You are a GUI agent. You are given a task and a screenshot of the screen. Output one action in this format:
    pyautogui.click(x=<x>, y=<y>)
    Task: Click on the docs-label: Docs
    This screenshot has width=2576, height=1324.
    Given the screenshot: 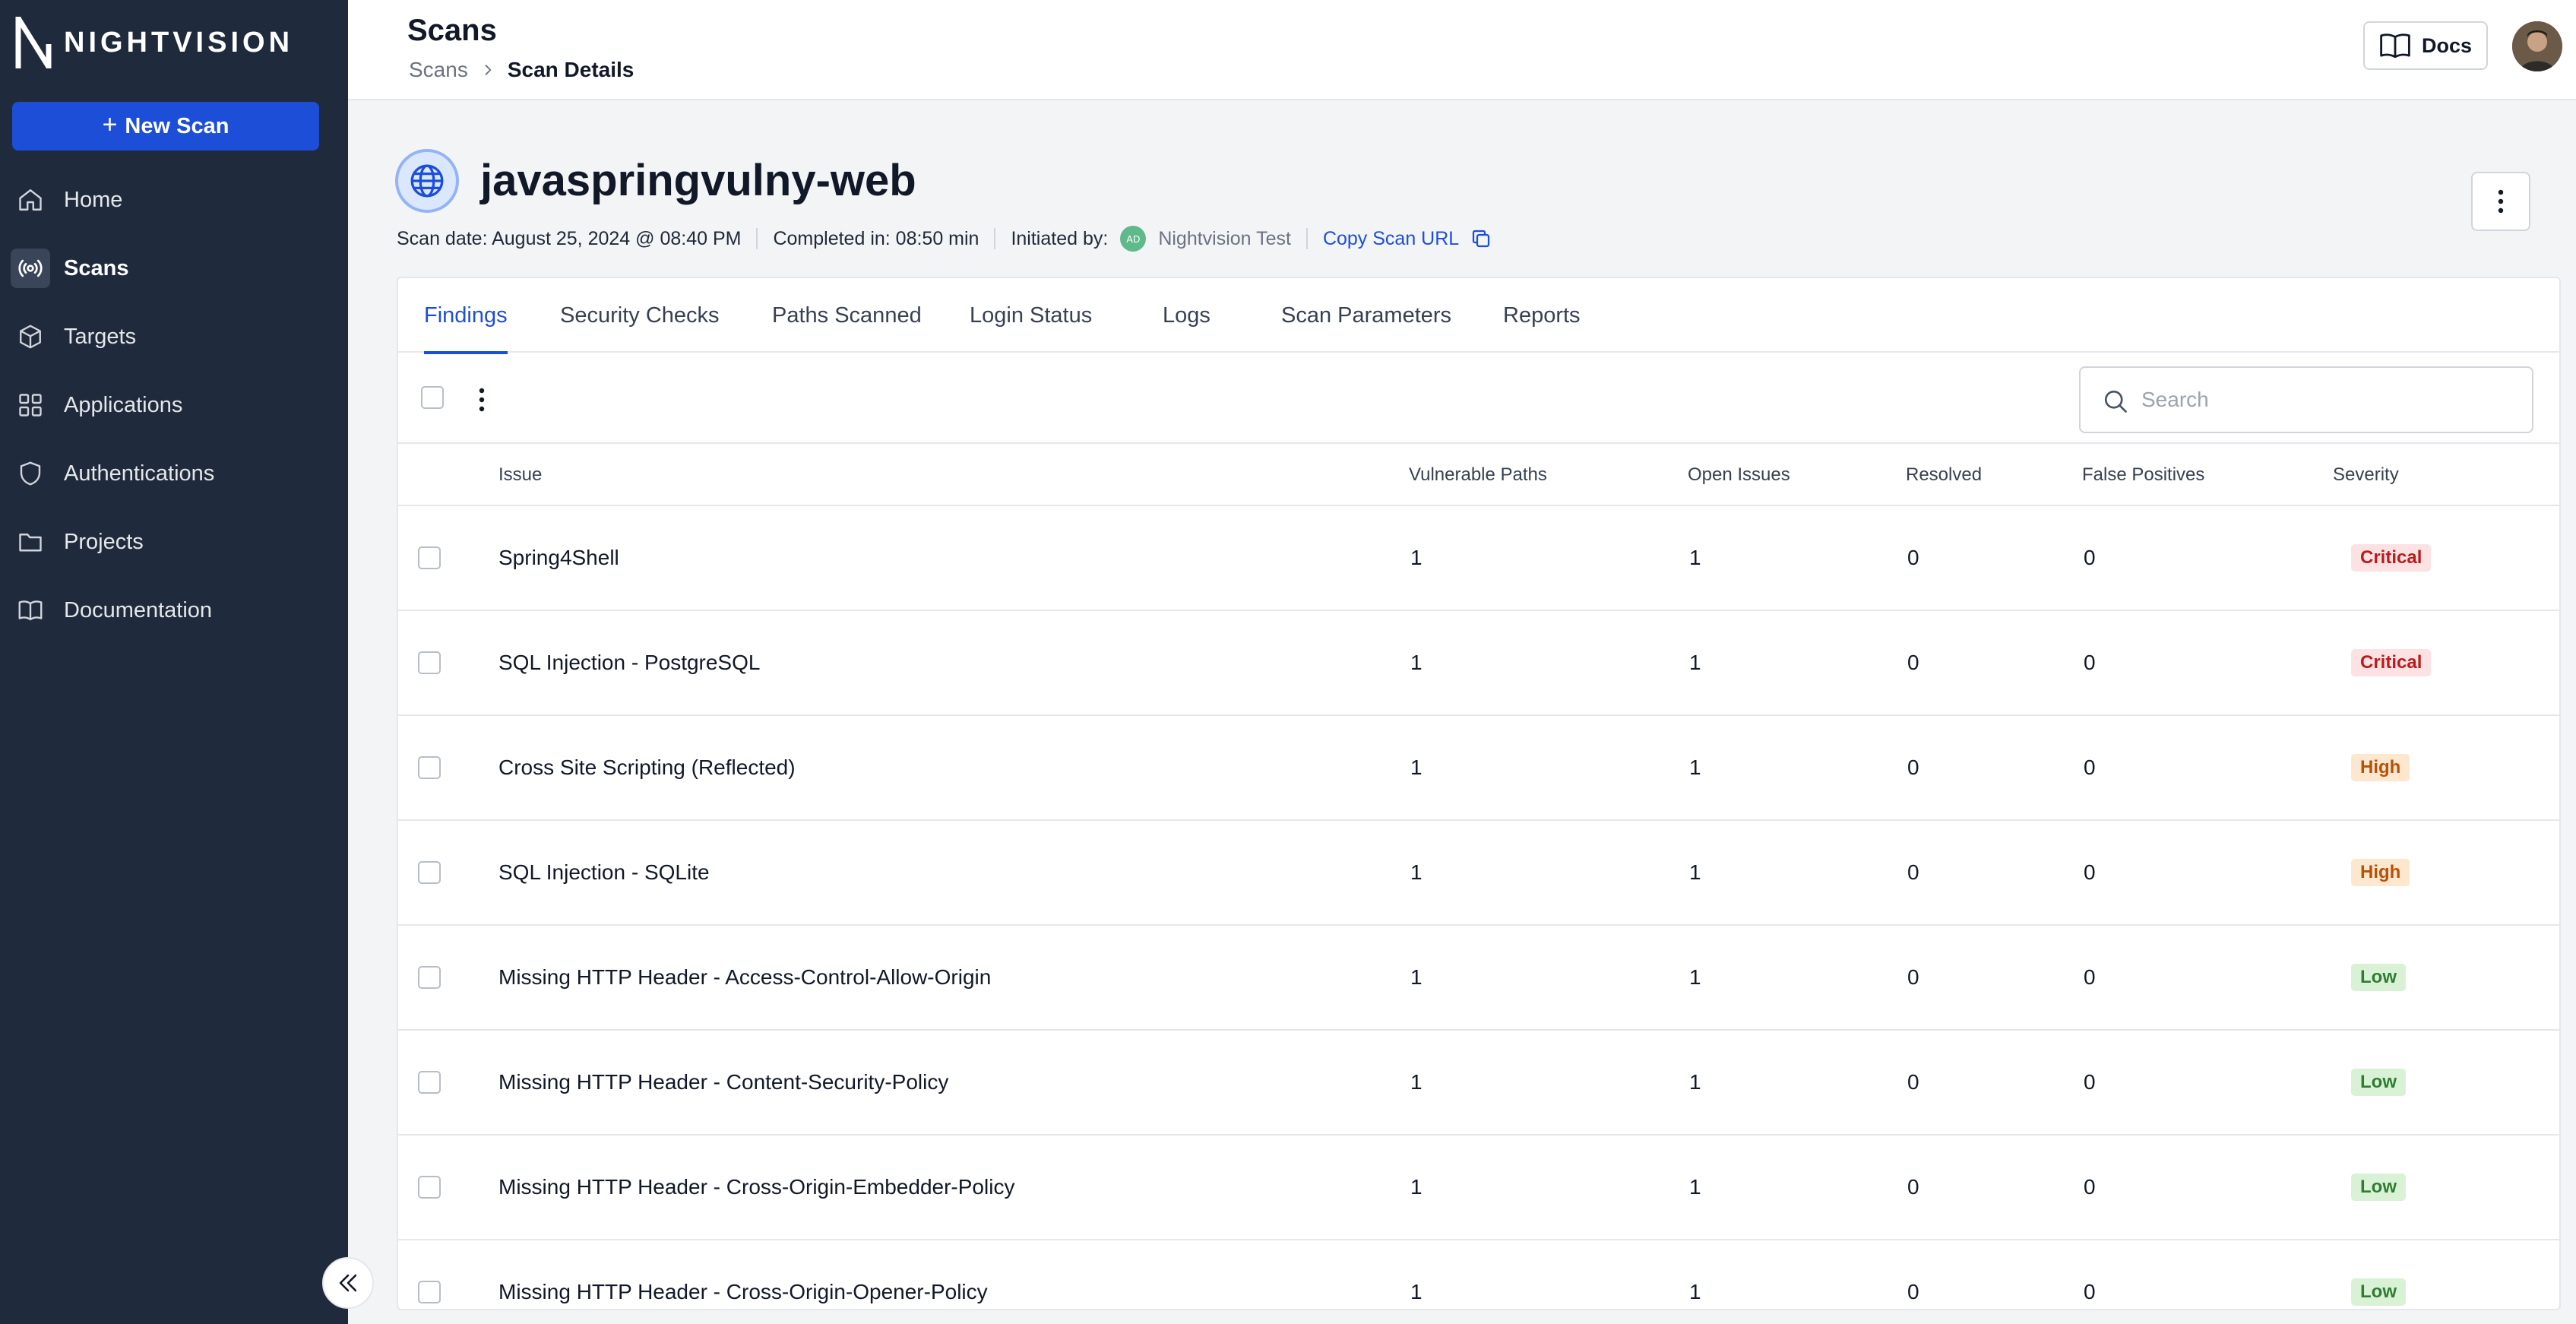 What is the action you would take?
    pyautogui.click(x=2447, y=45)
    